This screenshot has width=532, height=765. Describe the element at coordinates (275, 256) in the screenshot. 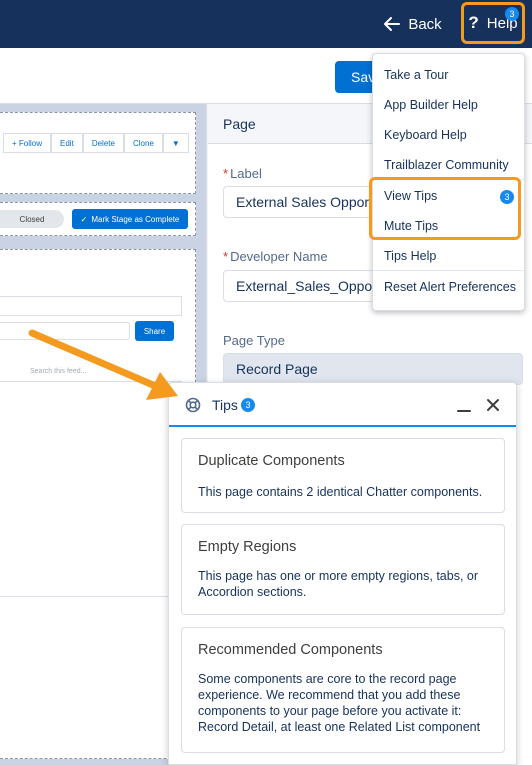

I see `developer-name-field-label: * Developer Name` at that location.